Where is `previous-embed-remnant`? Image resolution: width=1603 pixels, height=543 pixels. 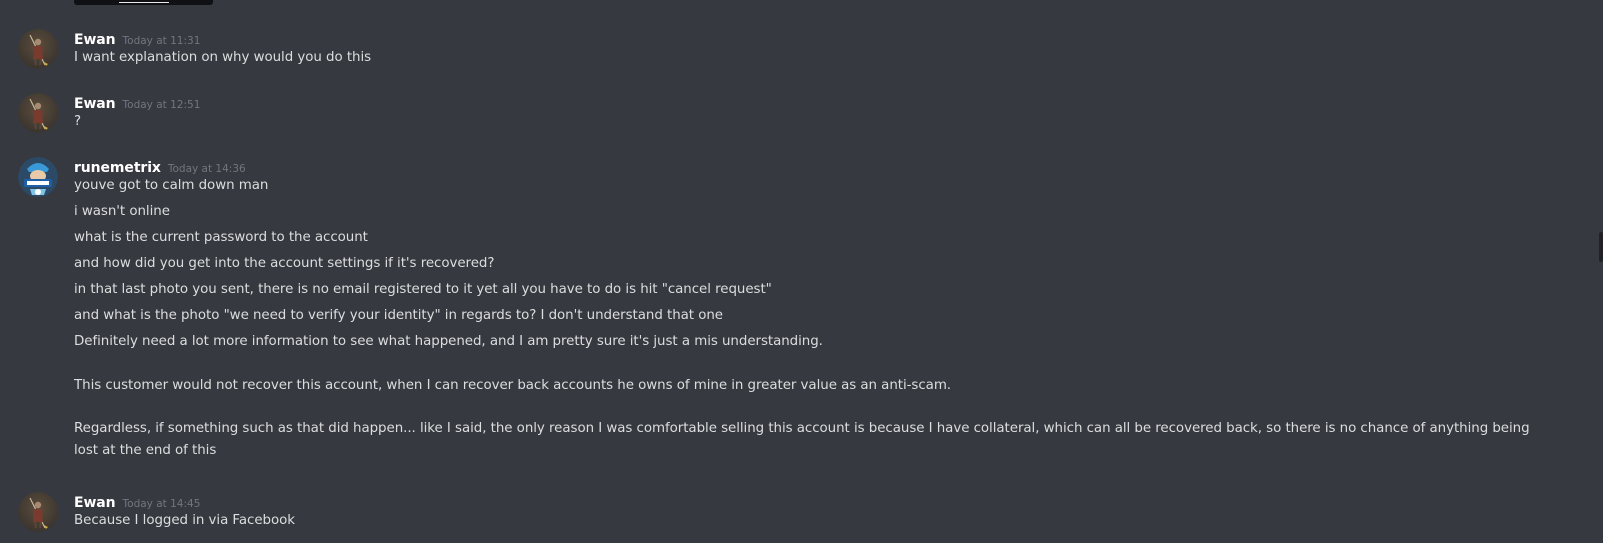
previous-embed-remnant is located at coordinates (143, 2).